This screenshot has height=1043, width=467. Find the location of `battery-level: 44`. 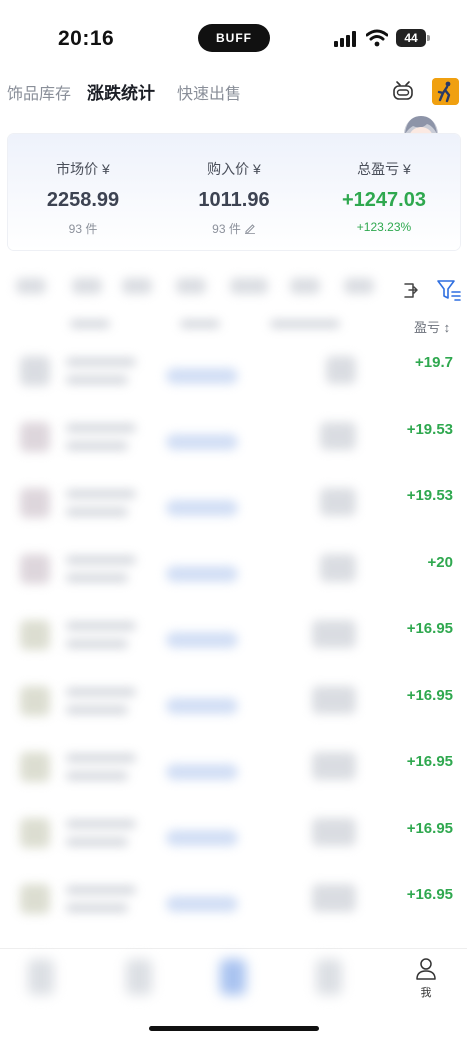

battery-level: 44 is located at coordinates (411, 38).